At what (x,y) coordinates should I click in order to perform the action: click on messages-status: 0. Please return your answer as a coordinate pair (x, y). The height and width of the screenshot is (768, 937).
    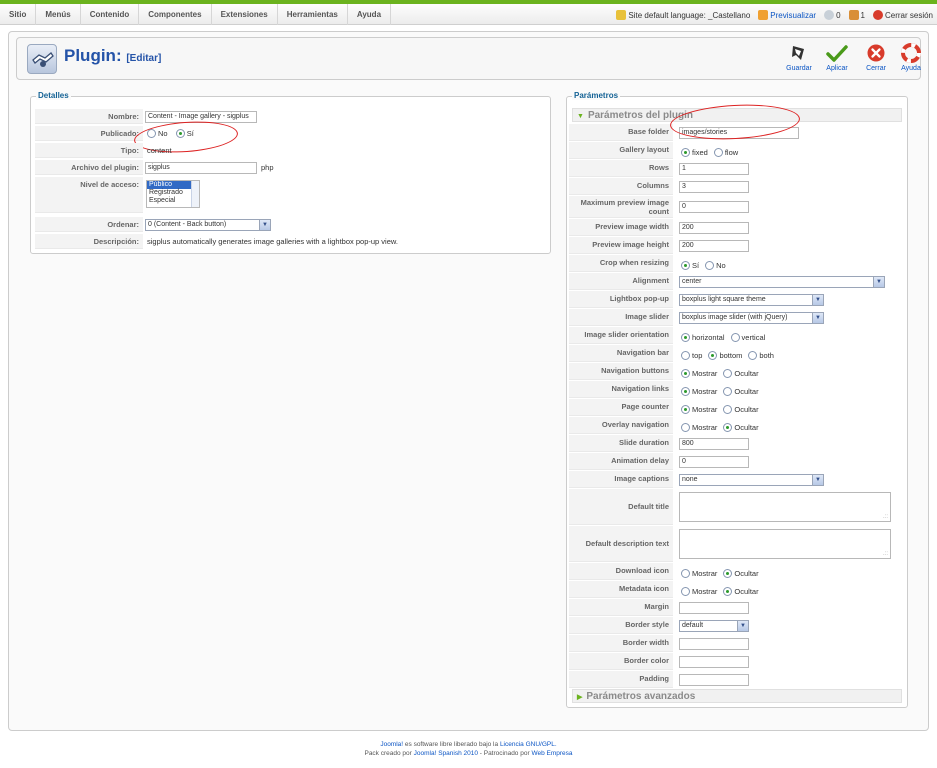
    Looking at the image, I should click on (832, 14).